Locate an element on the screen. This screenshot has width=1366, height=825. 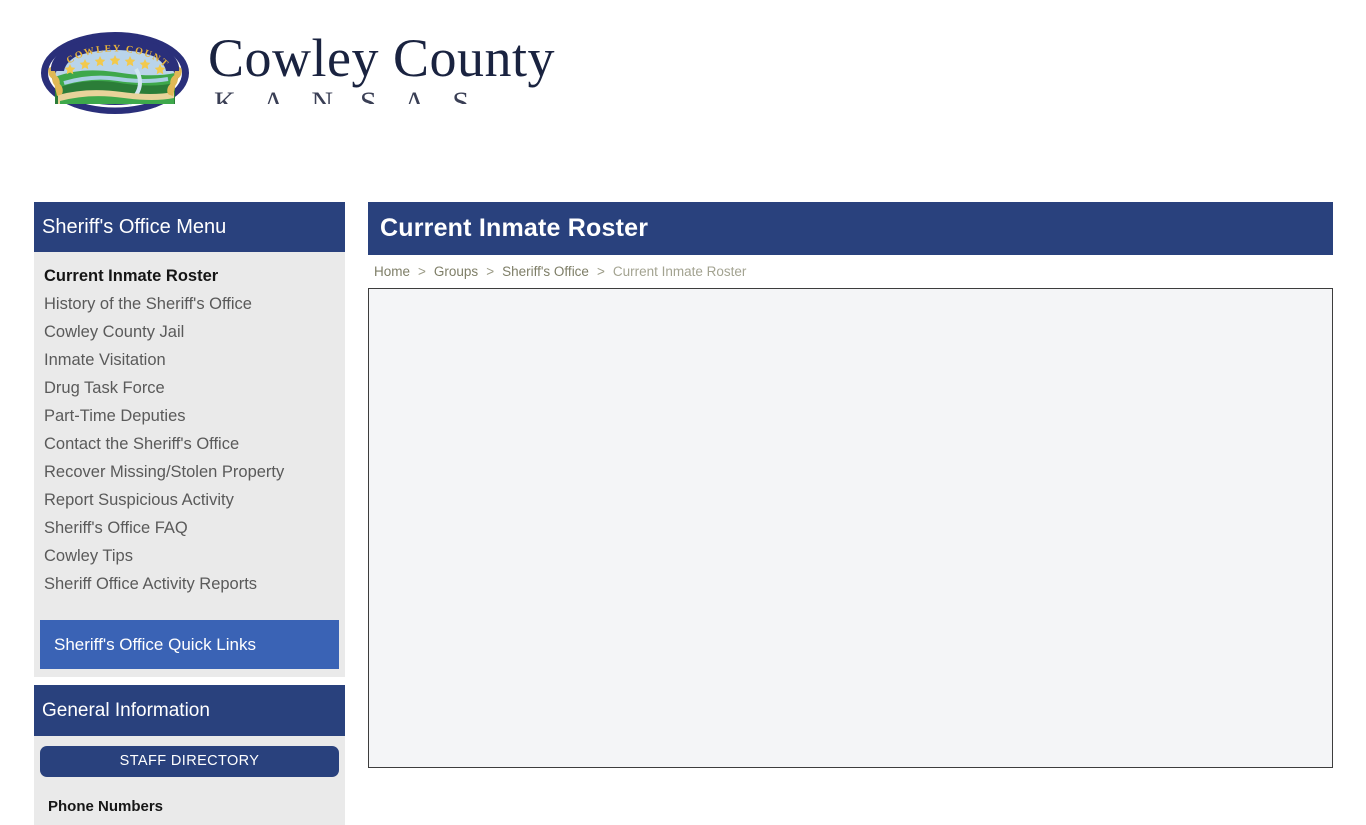
sidebar-item-history-of-the-sheriffs-office: History of the Sheriff's Office is located at coordinates (189, 304).